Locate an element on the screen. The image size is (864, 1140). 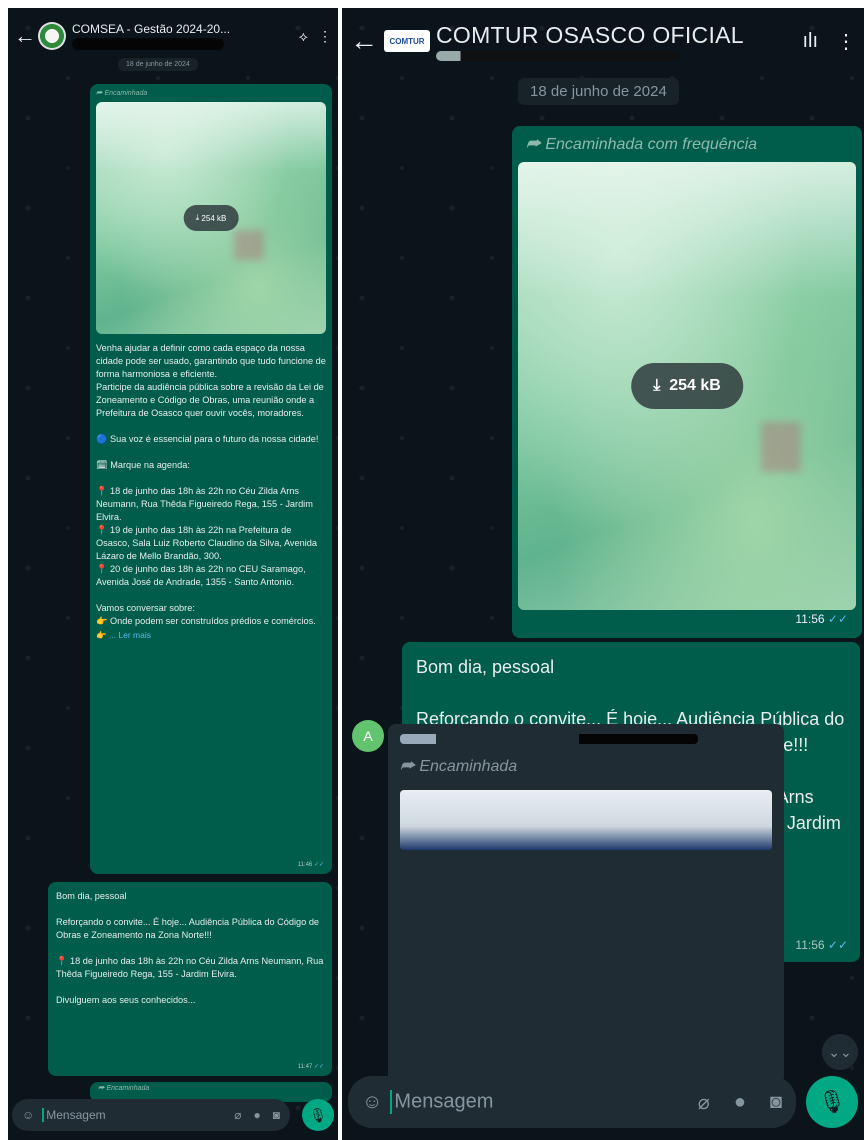
chat-header: ← COMSEA - Gestão 2024-20... ⟡ ⋮ is located at coordinates (173, 36).